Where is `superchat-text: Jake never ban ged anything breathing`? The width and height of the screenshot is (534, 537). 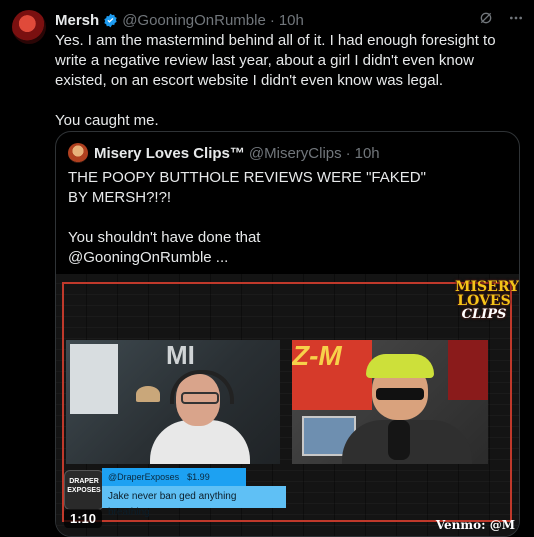
superchat-text: Jake never ban ged anything breathing is located at coordinates (194, 502).